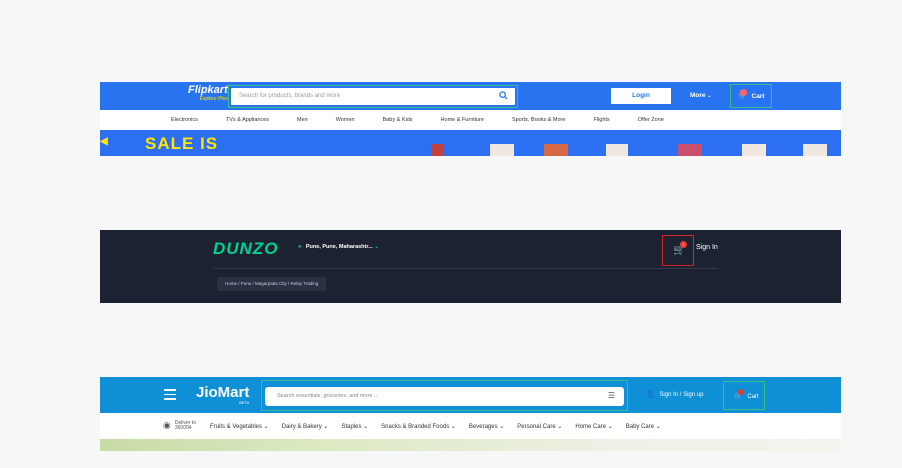 The height and width of the screenshot is (468, 902). What do you see at coordinates (182, 143) in the screenshot?
I see `sale-banner-text: SALE IS` at bounding box center [182, 143].